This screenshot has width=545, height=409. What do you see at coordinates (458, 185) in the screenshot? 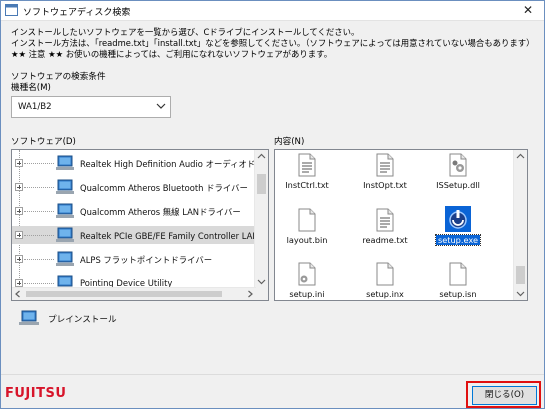
I see `file-name: ISSetup.dll` at bounding box center [458, 185].